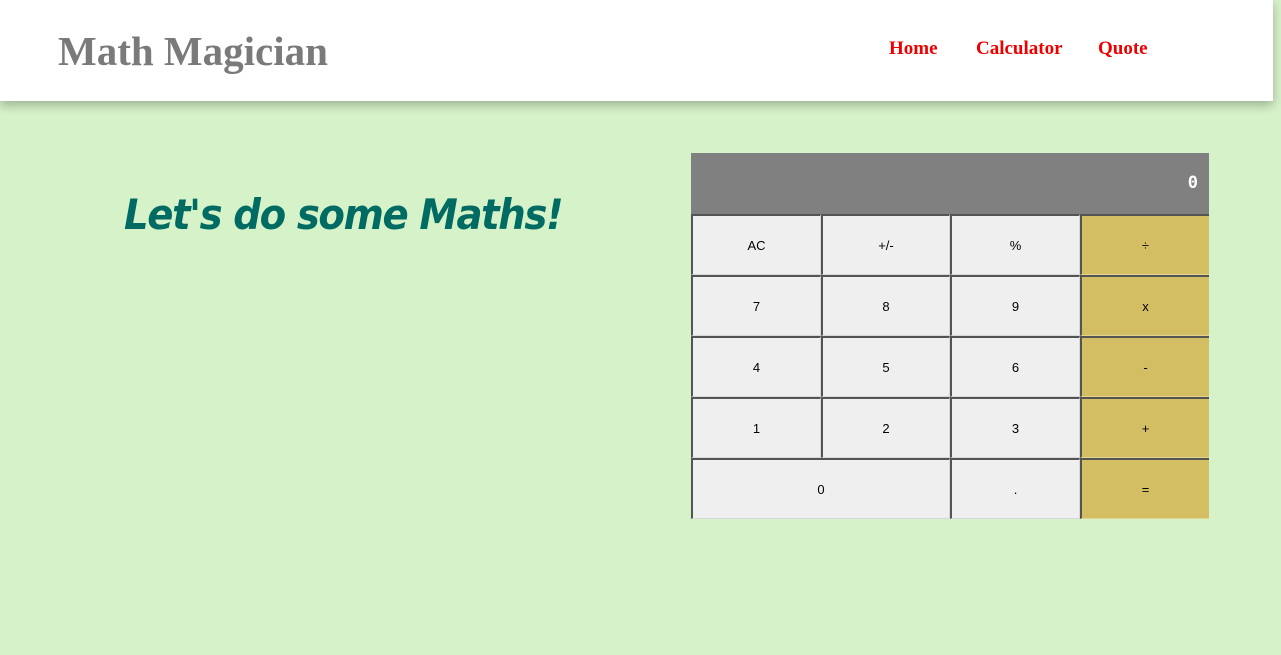  I want to click on equals-button: =, so click(1144, 488).